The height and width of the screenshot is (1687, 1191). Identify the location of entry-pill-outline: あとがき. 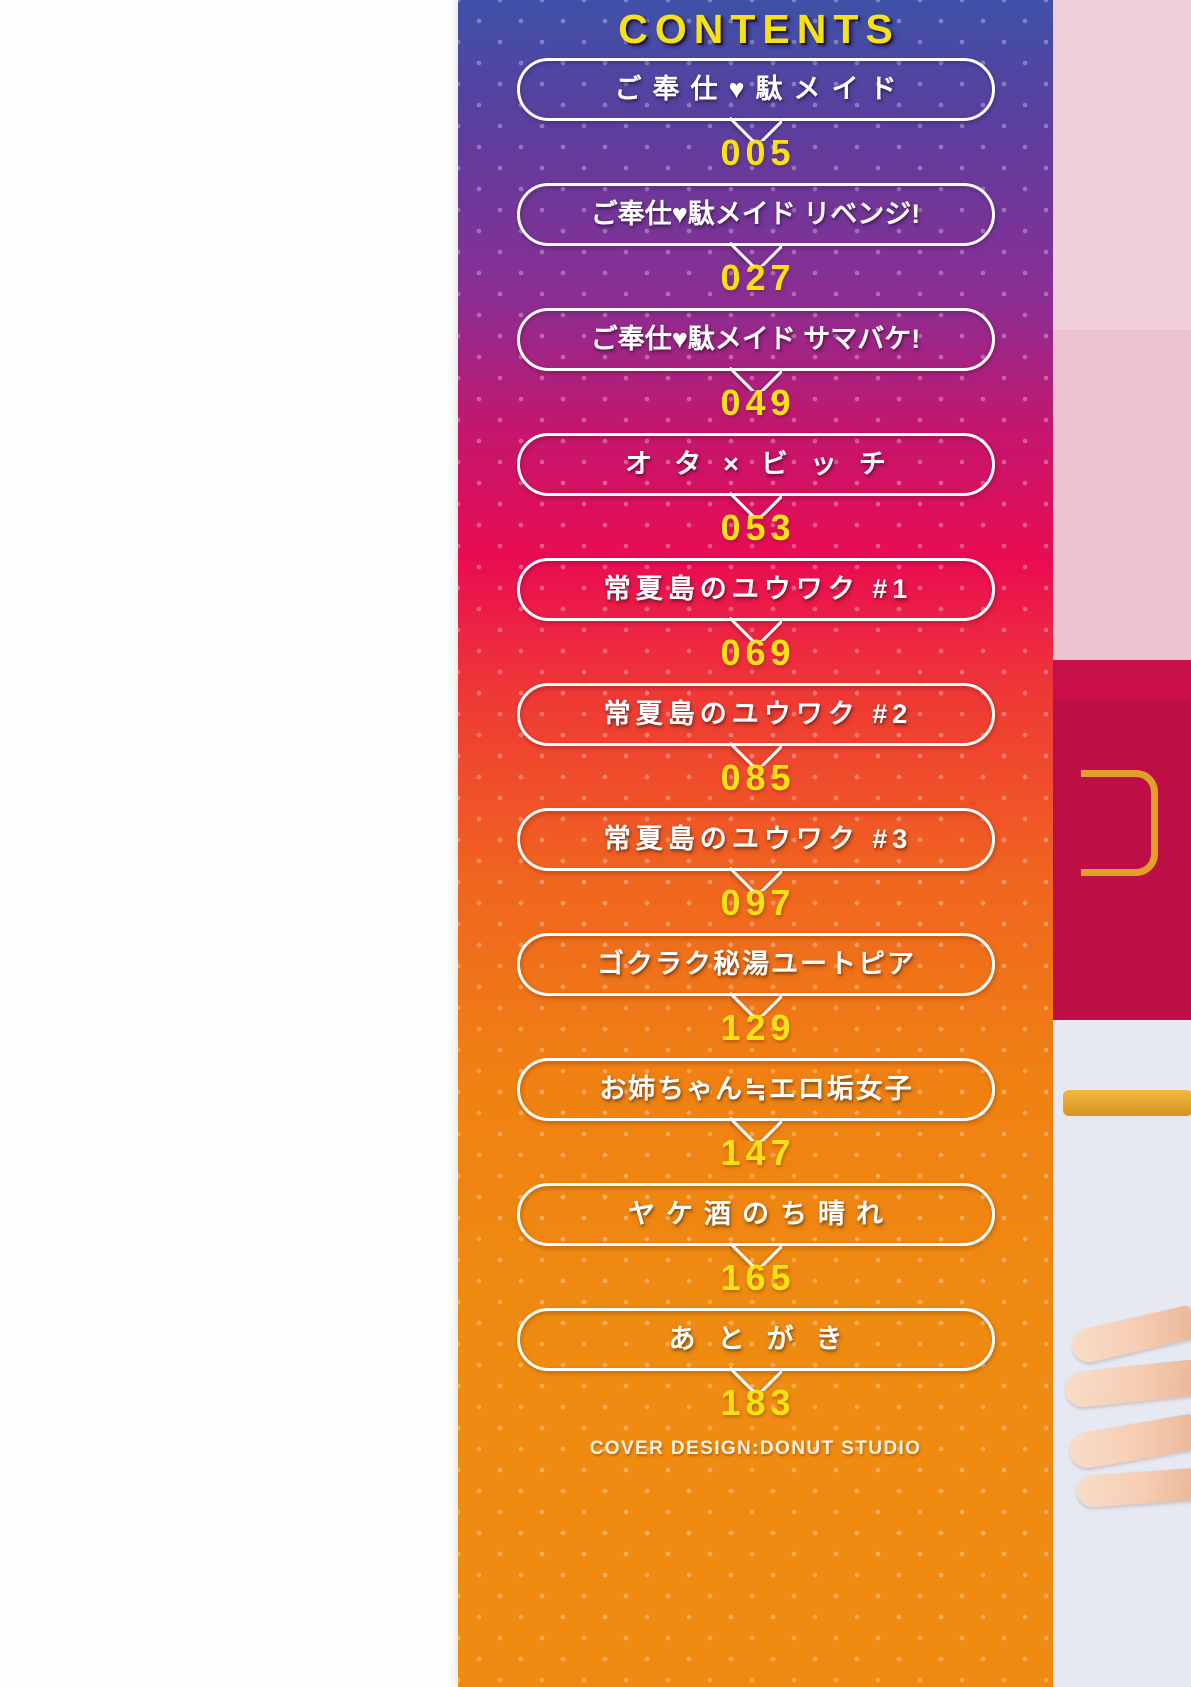
(755, 1339).